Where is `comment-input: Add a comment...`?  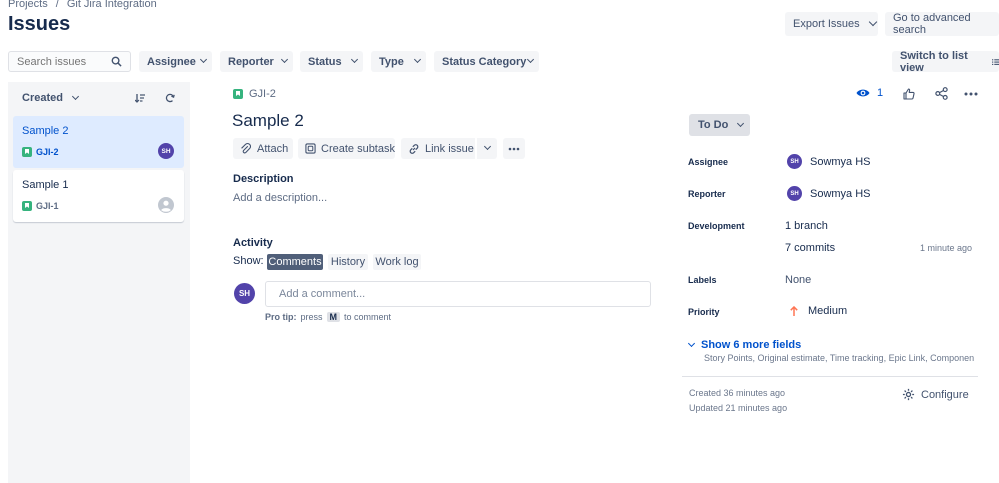 comment-input: Add a comment... is located at coordinates (458, 294).